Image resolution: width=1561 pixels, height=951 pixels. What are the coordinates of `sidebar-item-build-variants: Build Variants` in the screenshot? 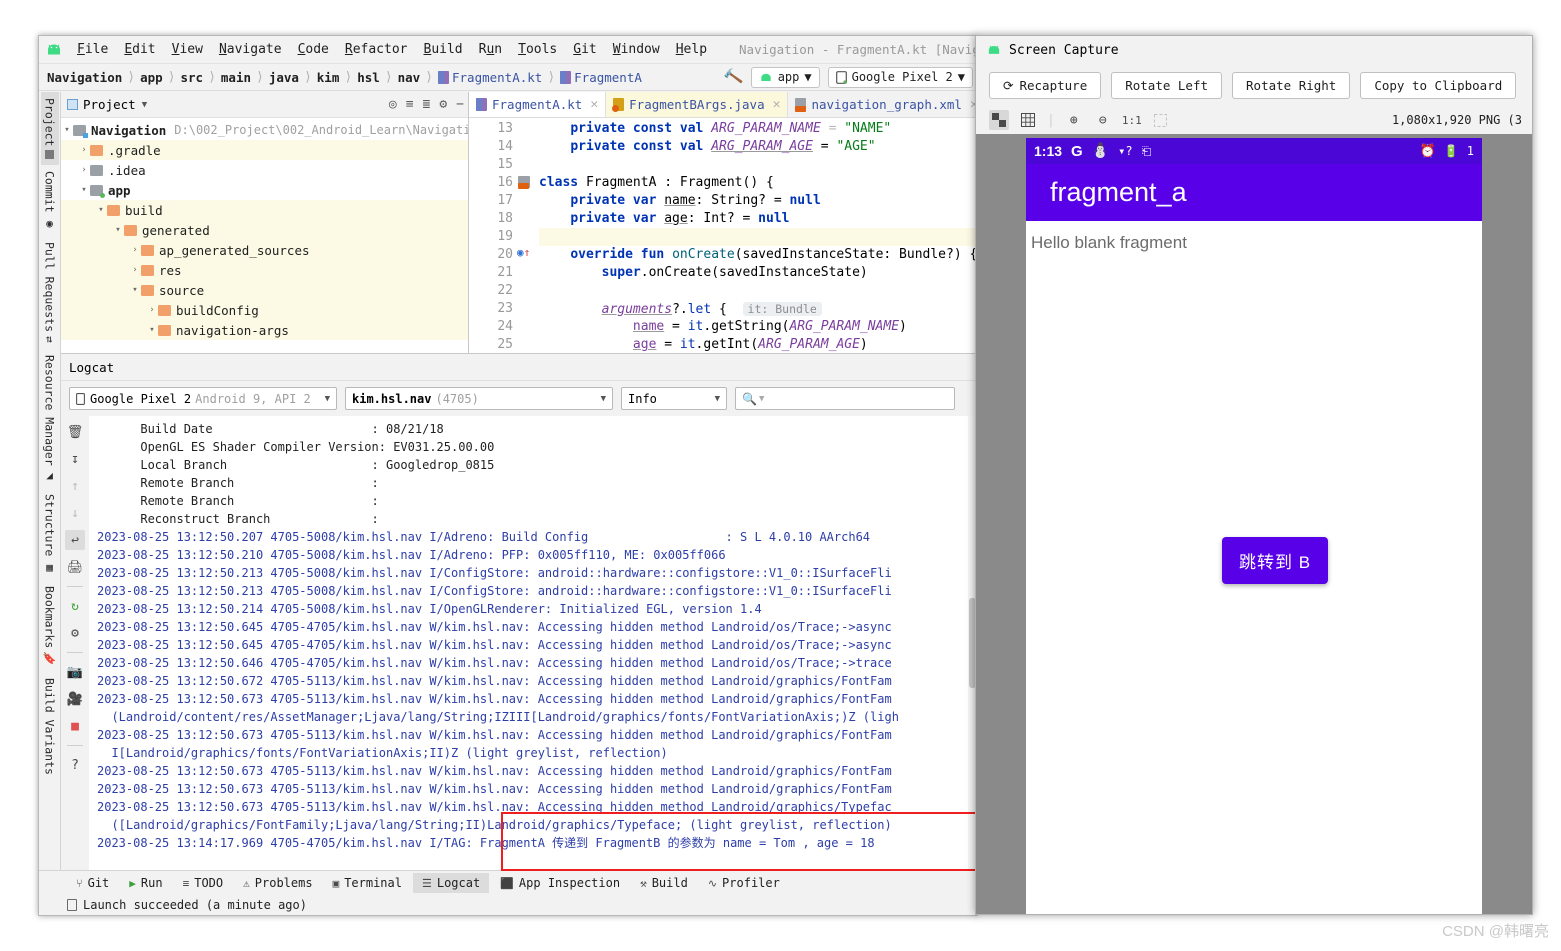 It's located at (50, 726).